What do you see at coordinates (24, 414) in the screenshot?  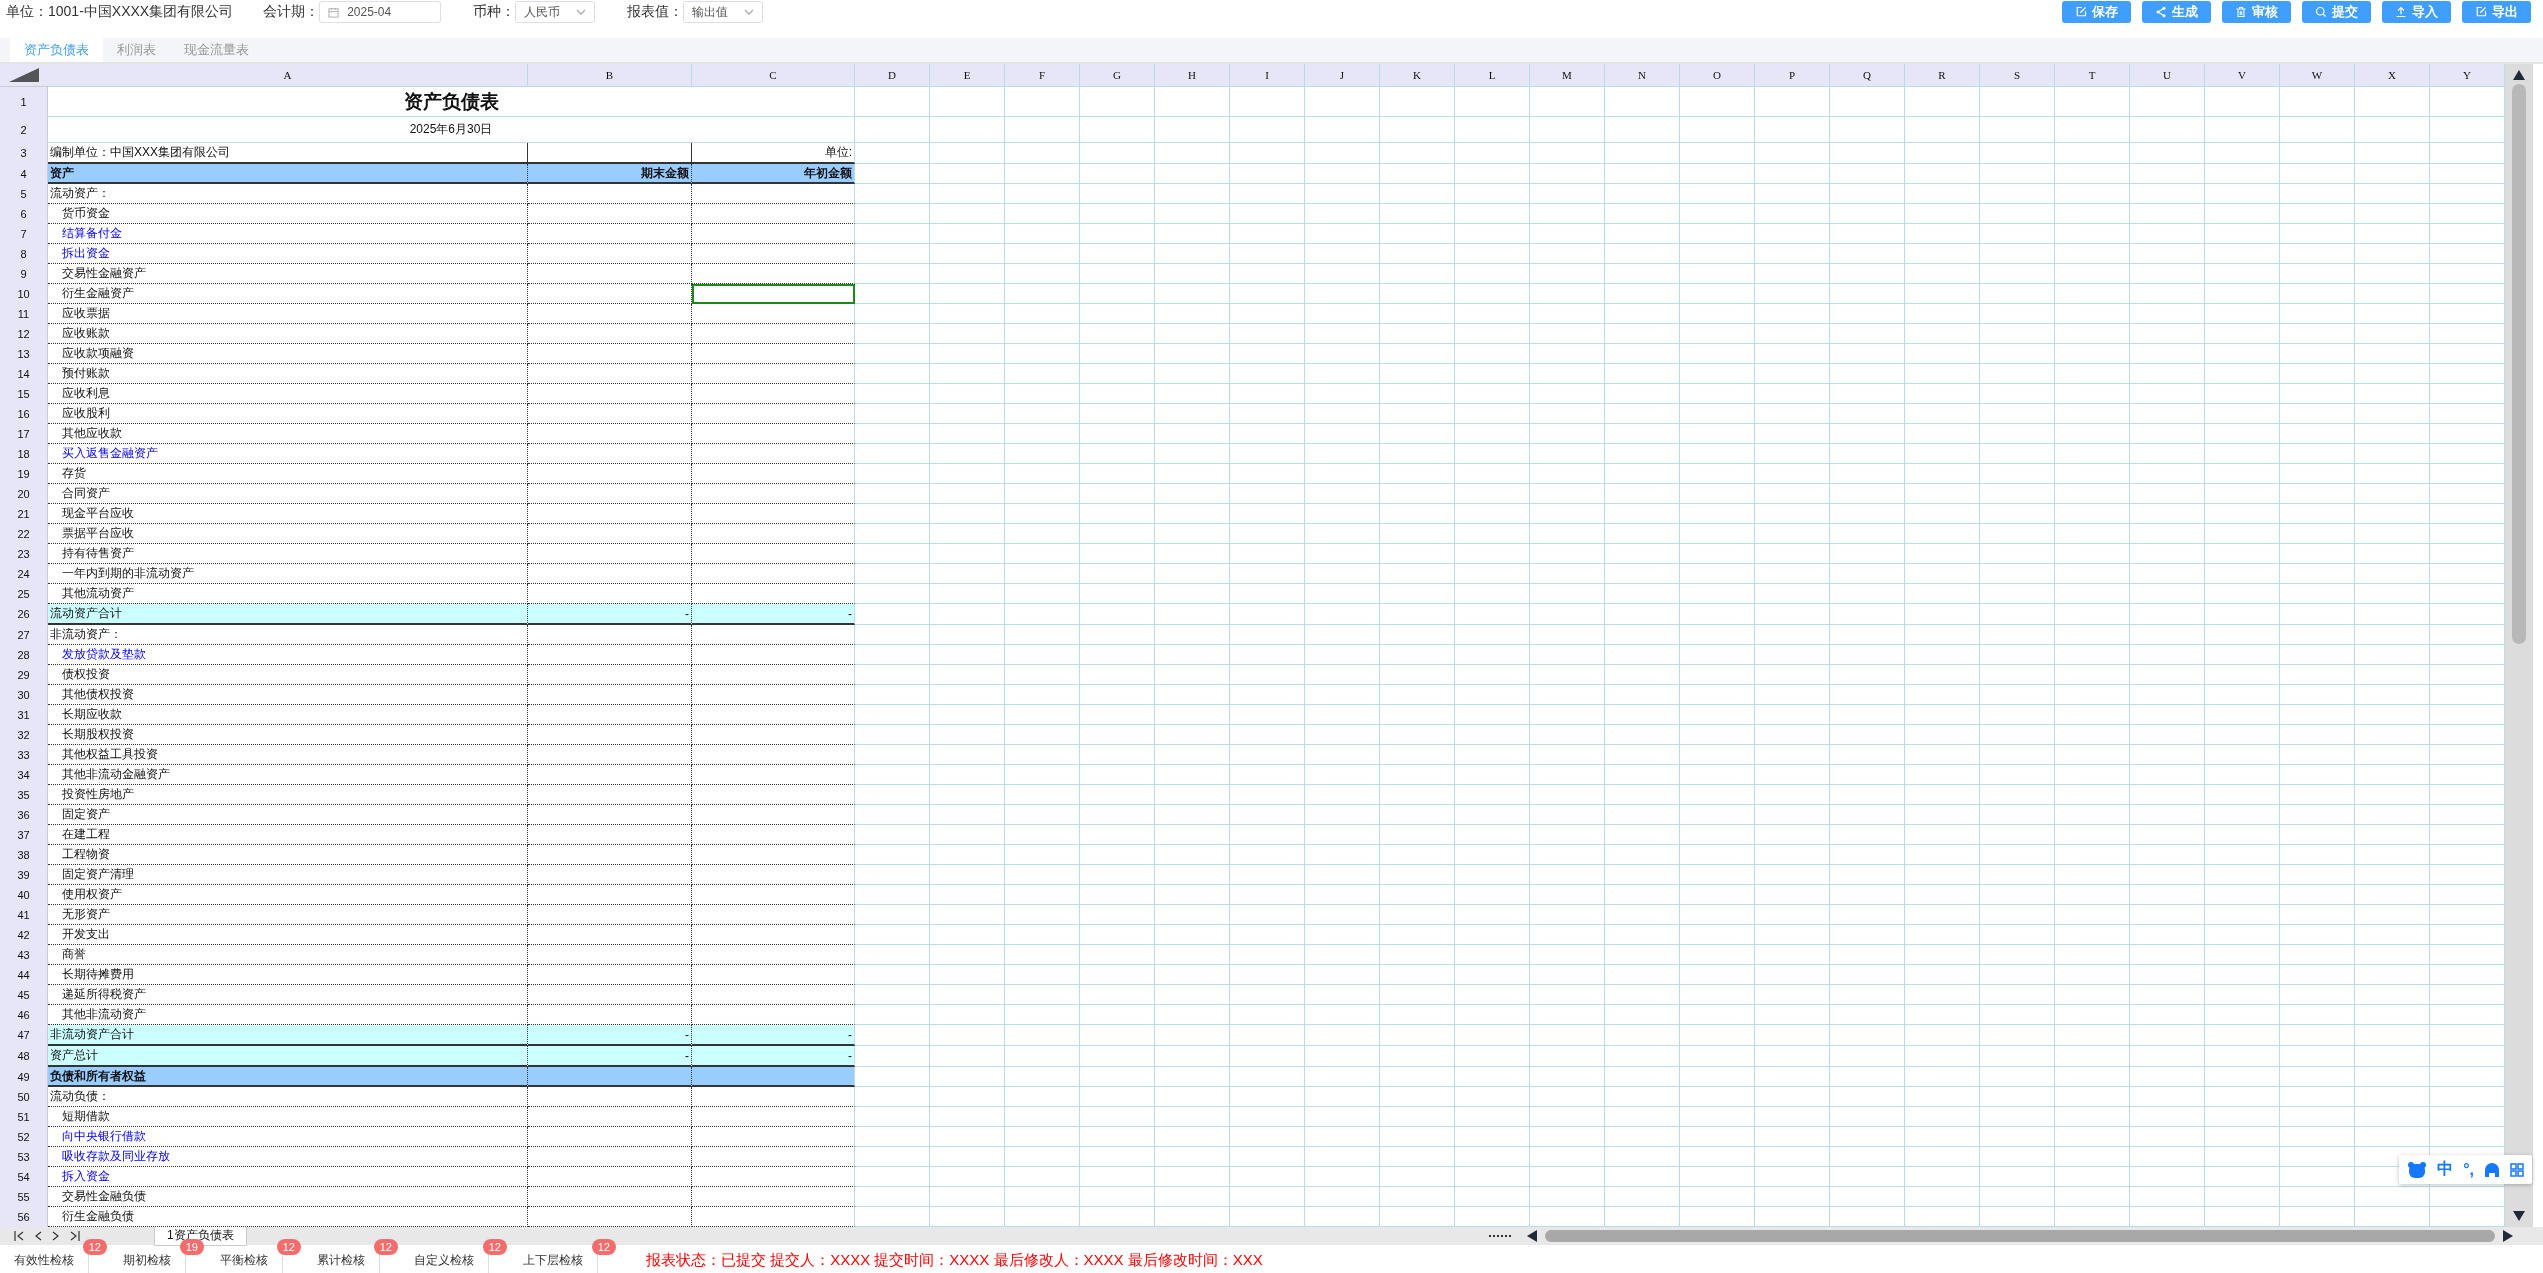 I see `row-number: 16` at bounding box center [24, 414].